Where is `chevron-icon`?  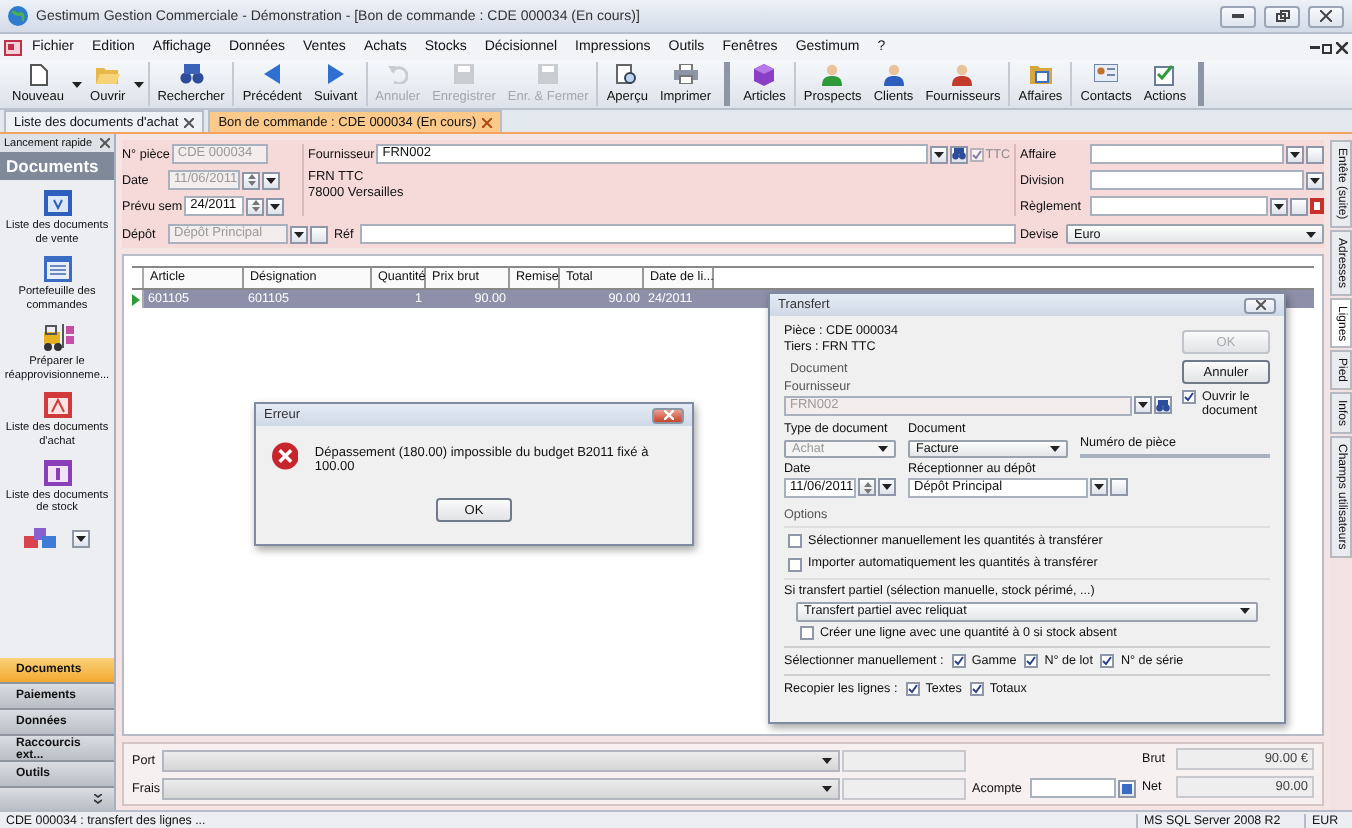
chevron-icon is located at coordinates (98, 799).